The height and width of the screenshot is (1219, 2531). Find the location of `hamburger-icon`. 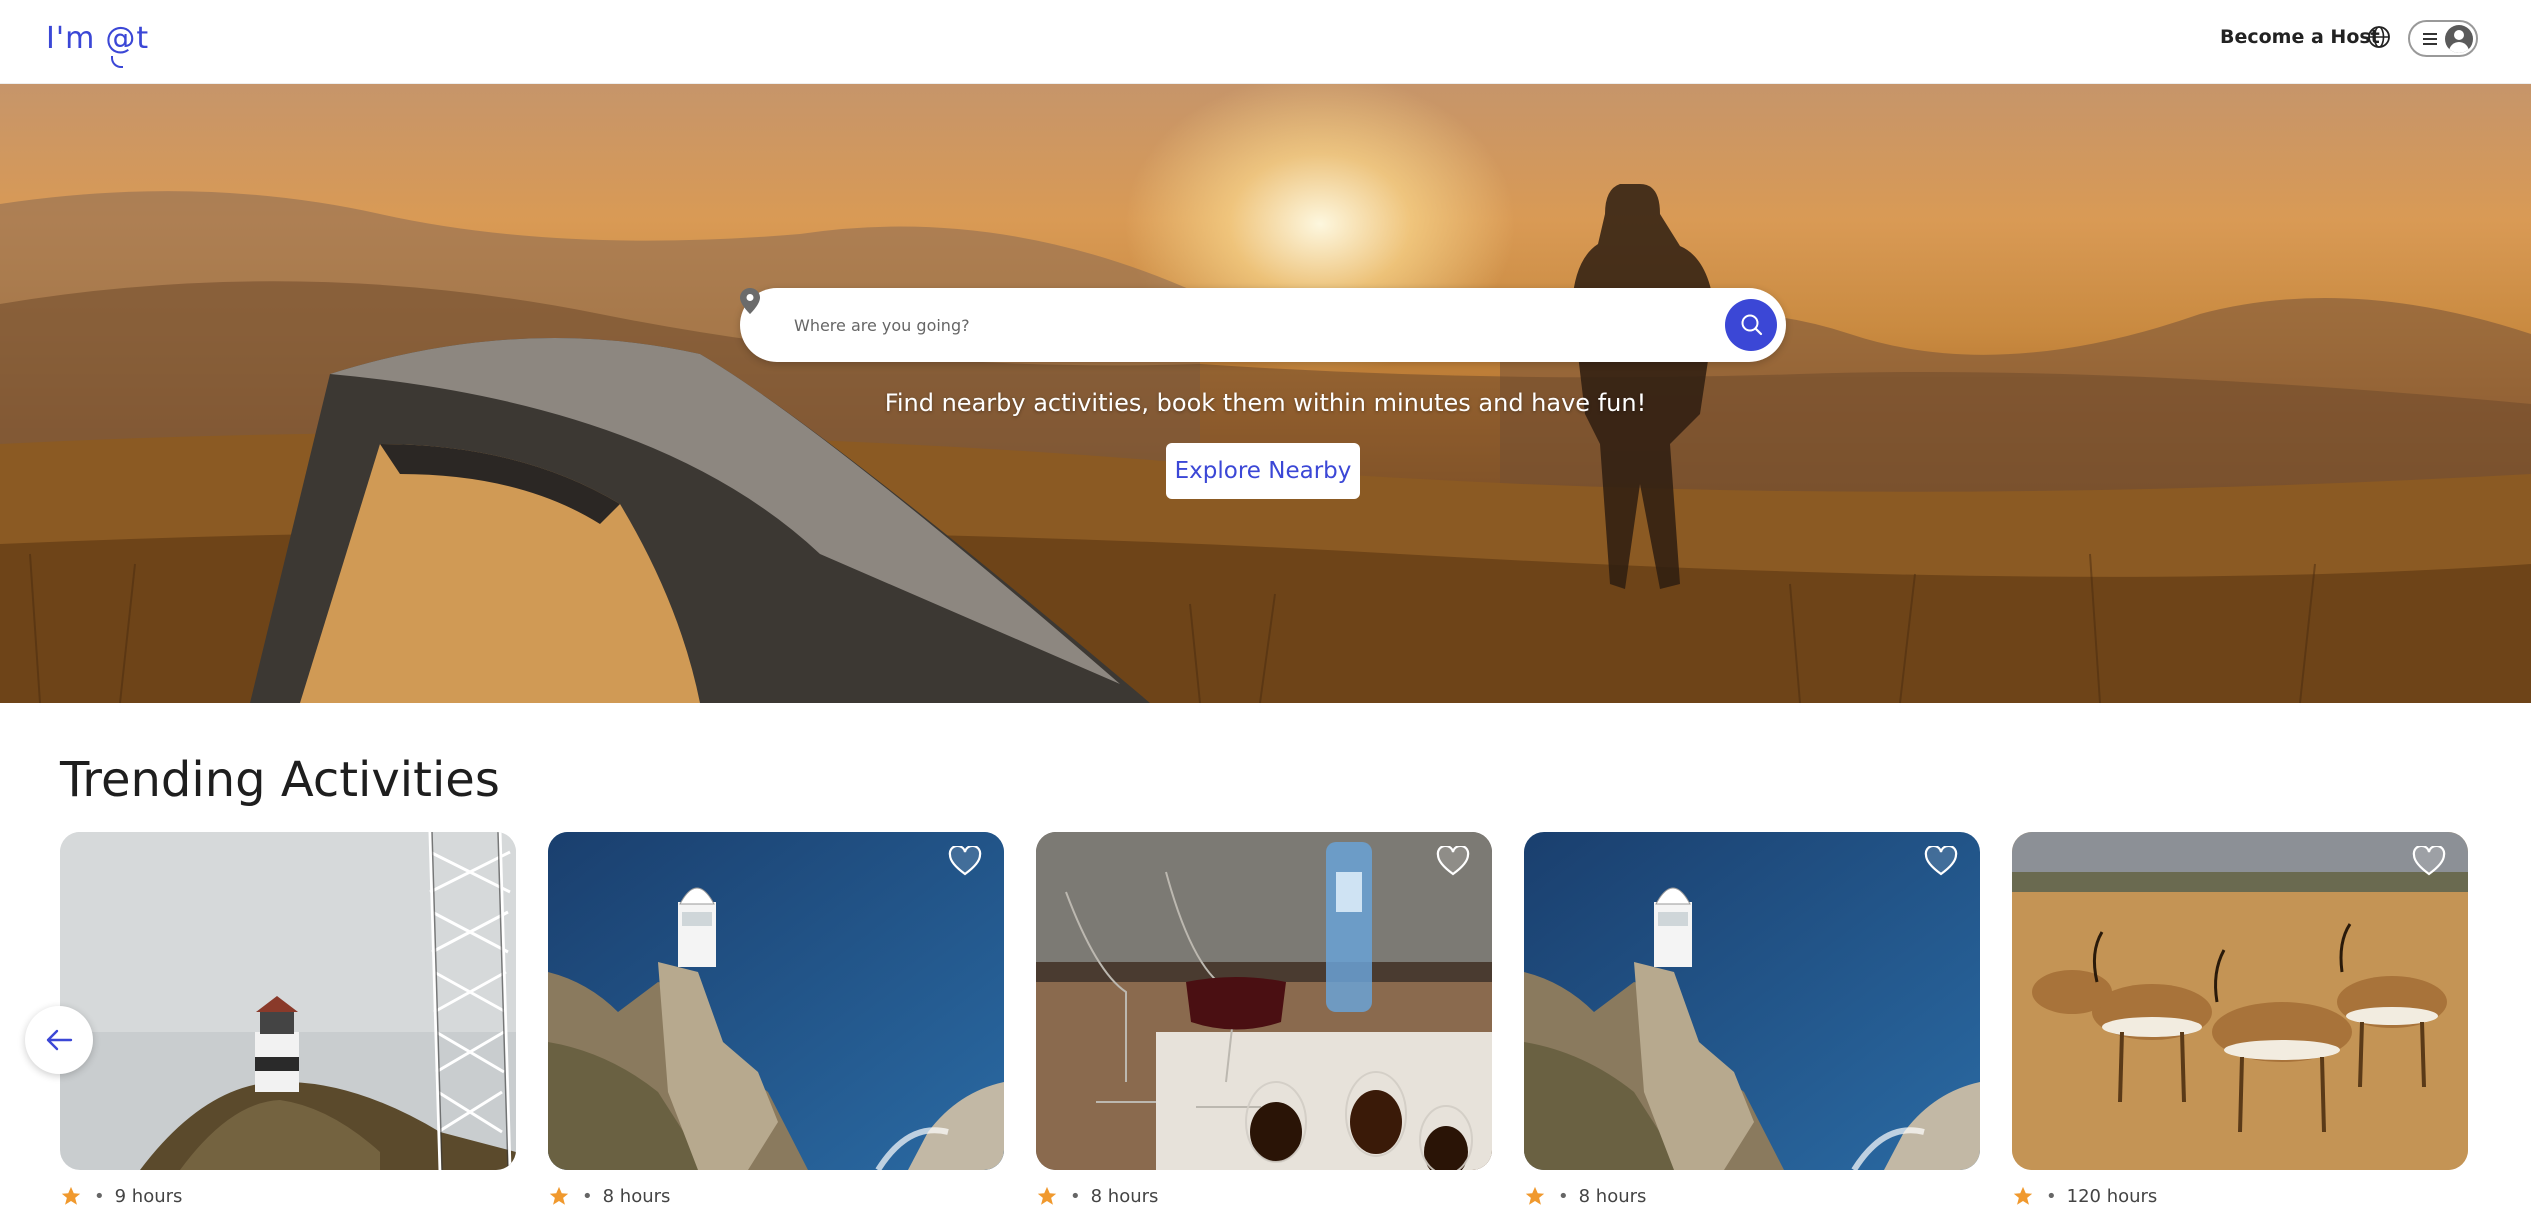

hamburger-icon is located at coordinates (2430, 39).